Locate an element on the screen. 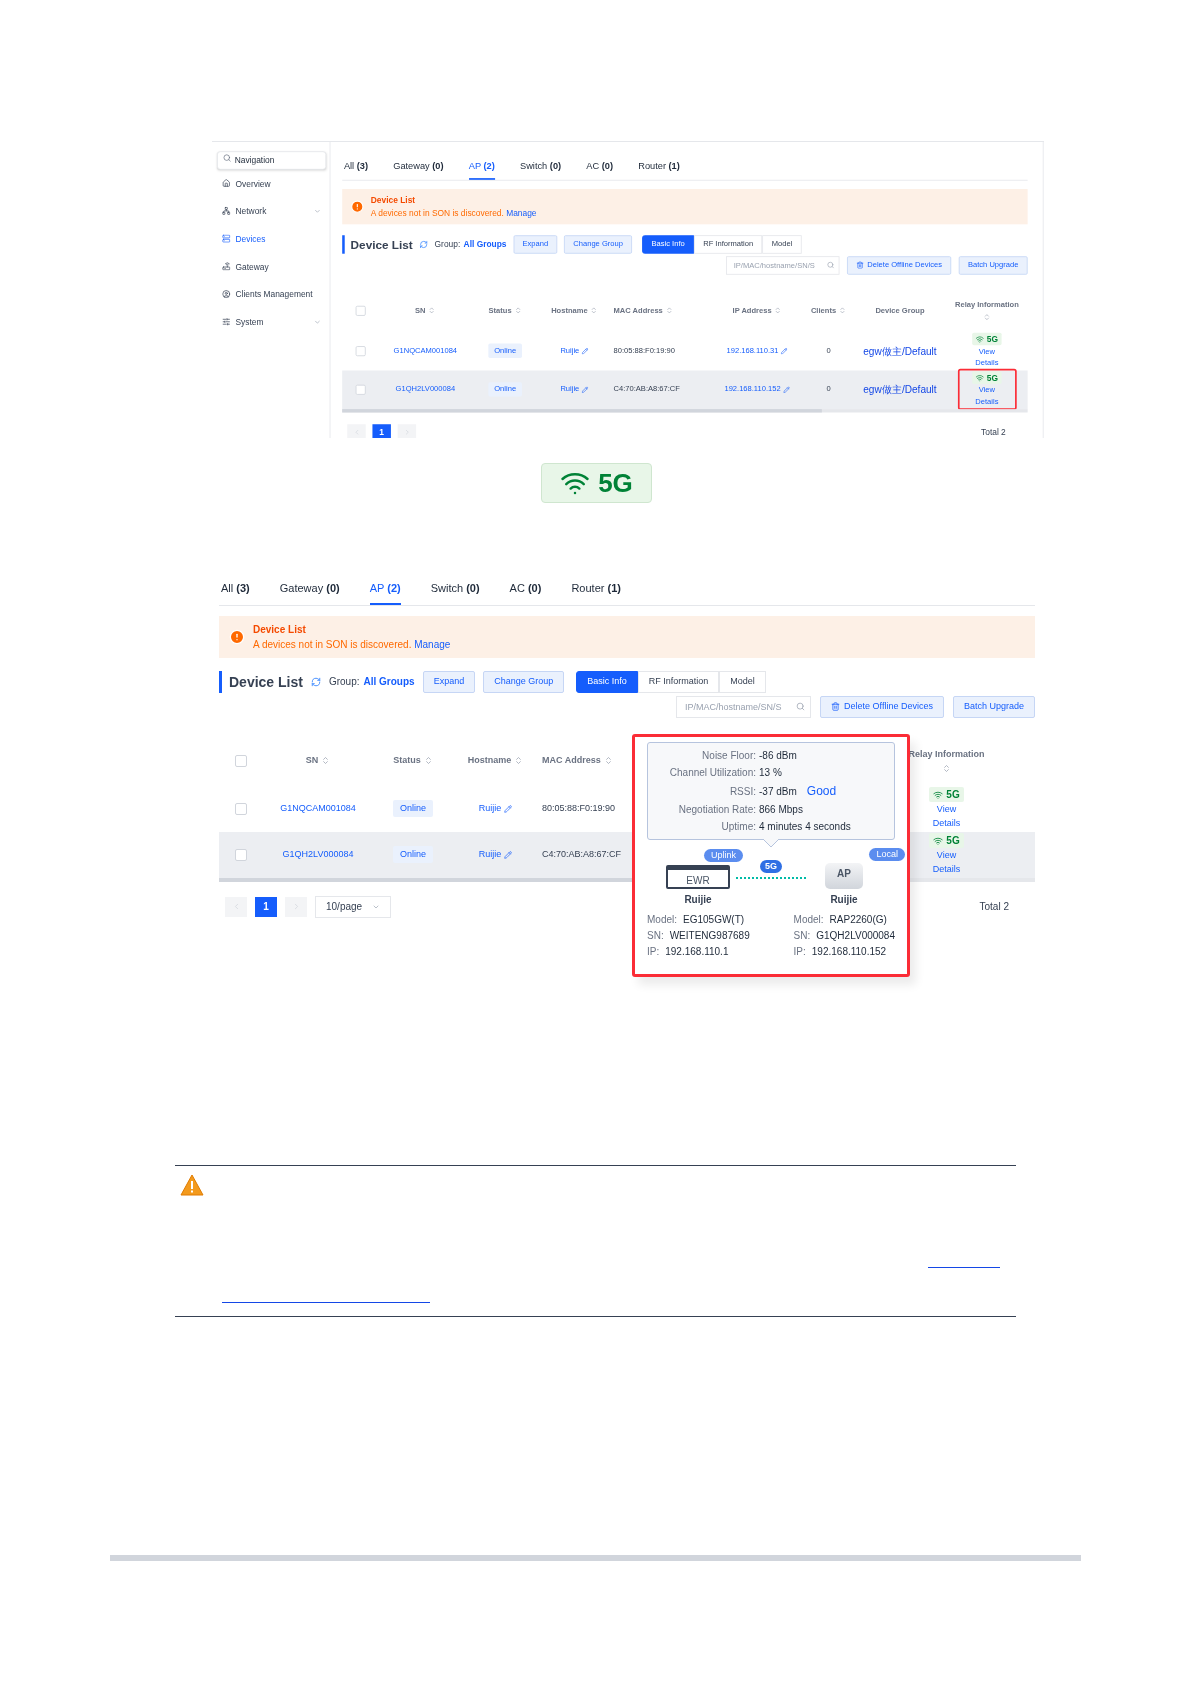 Image resolution: width=1191 pixels, height=1684 pixels. search-field: IP/MAC/hostname/SN/S is located at coordinates (744, 706).